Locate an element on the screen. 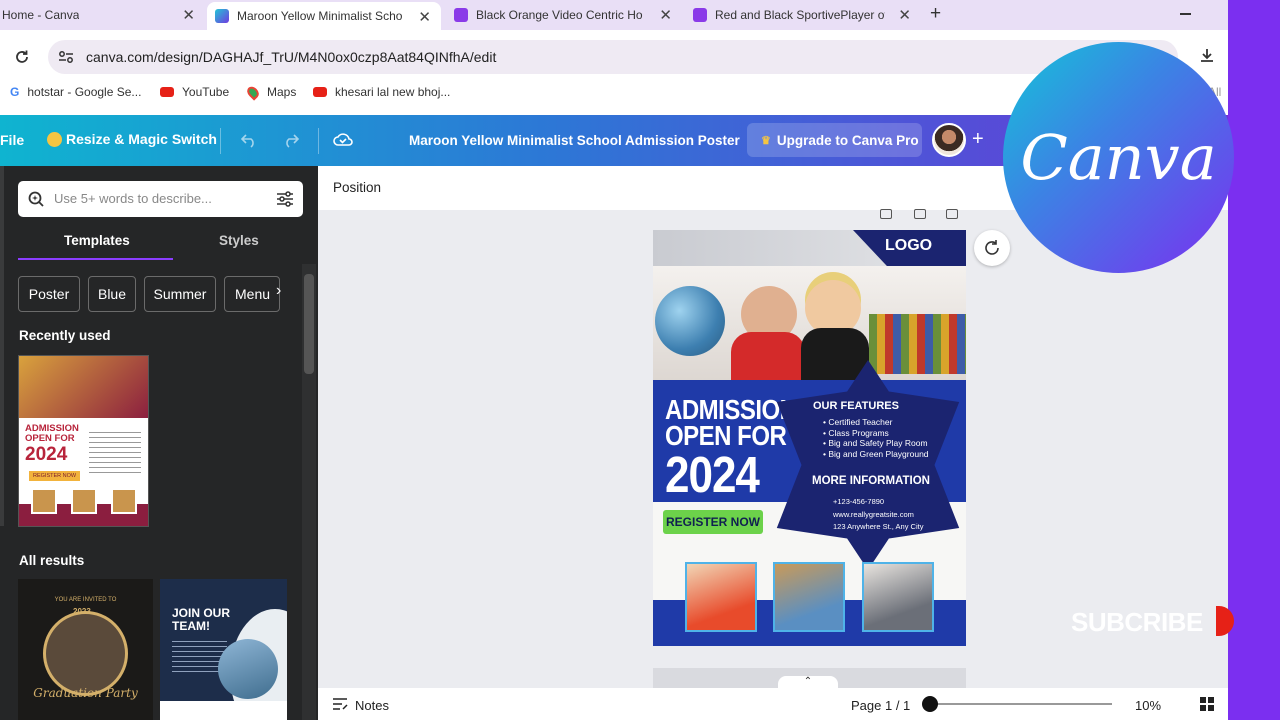  video-side-bar is located at coordinates (1254, 360).